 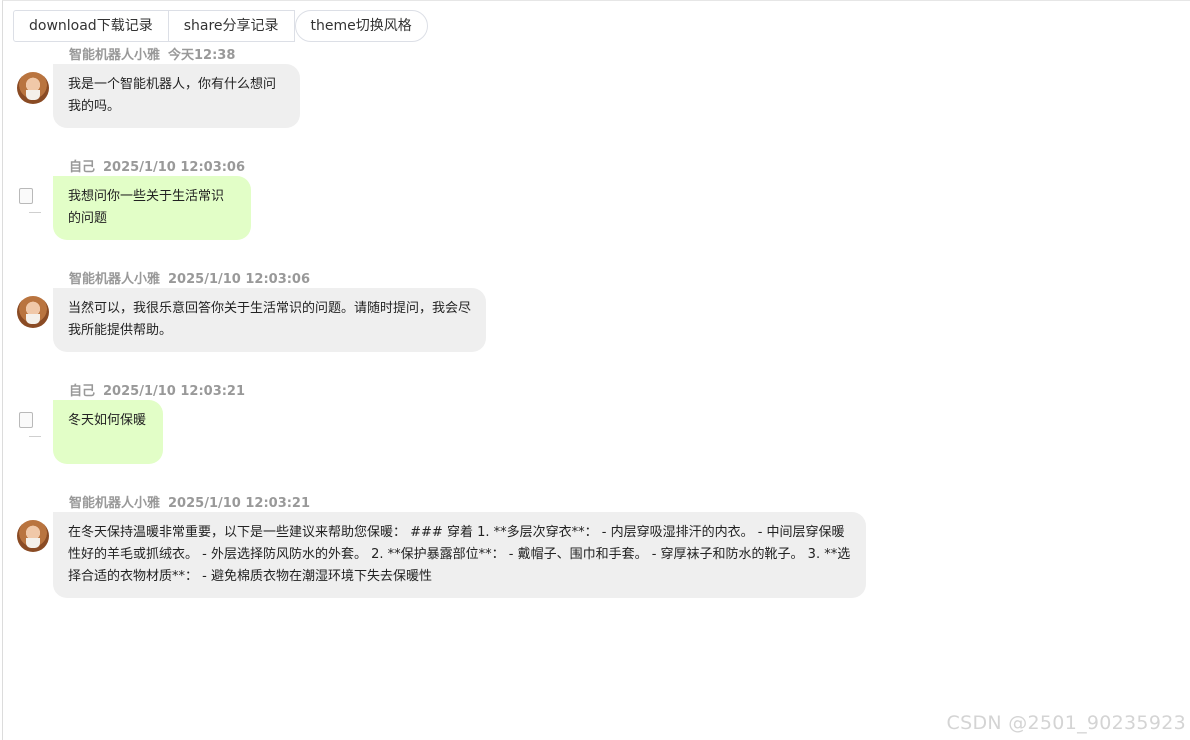 What do you see at coordinates (361, 26) in the screenshot?
I see `switch-theme-button: theme切换风格` at bounding box center [361, 26].